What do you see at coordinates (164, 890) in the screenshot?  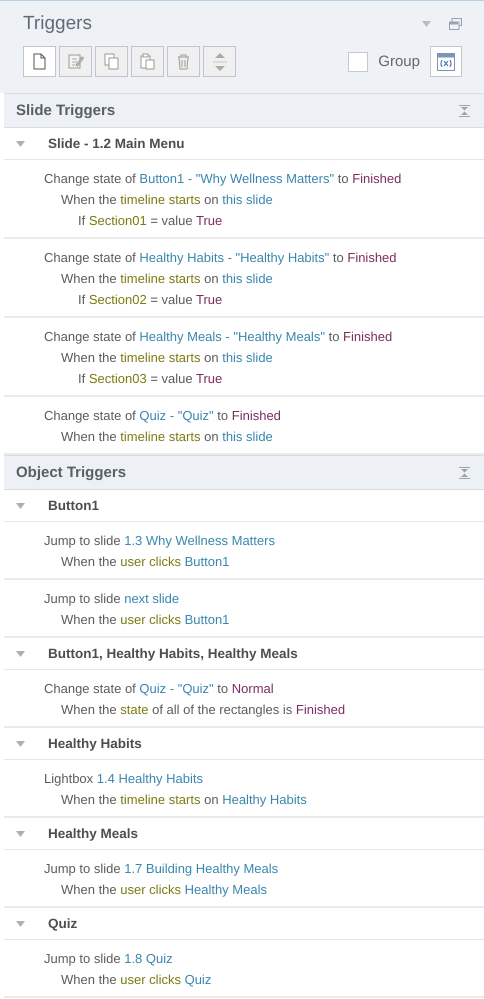 I see `trigger-text: When the user clicks Healthy Meals` at bounding box center [164, 890].